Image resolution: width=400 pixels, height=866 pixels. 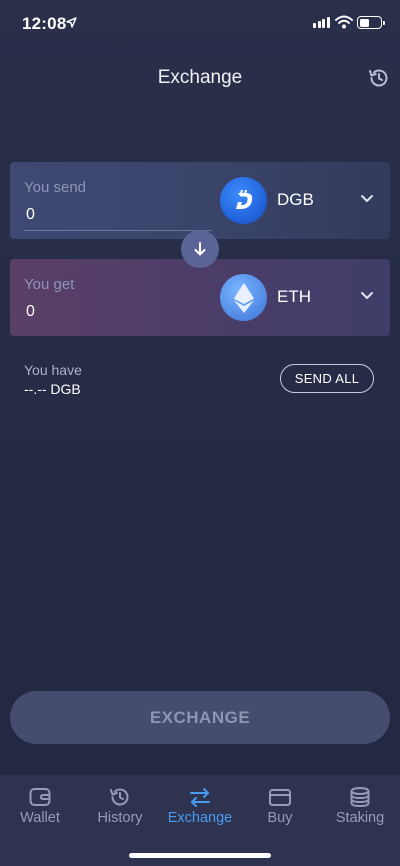 I want to click on home-indicator, so click(x=200, y=855).